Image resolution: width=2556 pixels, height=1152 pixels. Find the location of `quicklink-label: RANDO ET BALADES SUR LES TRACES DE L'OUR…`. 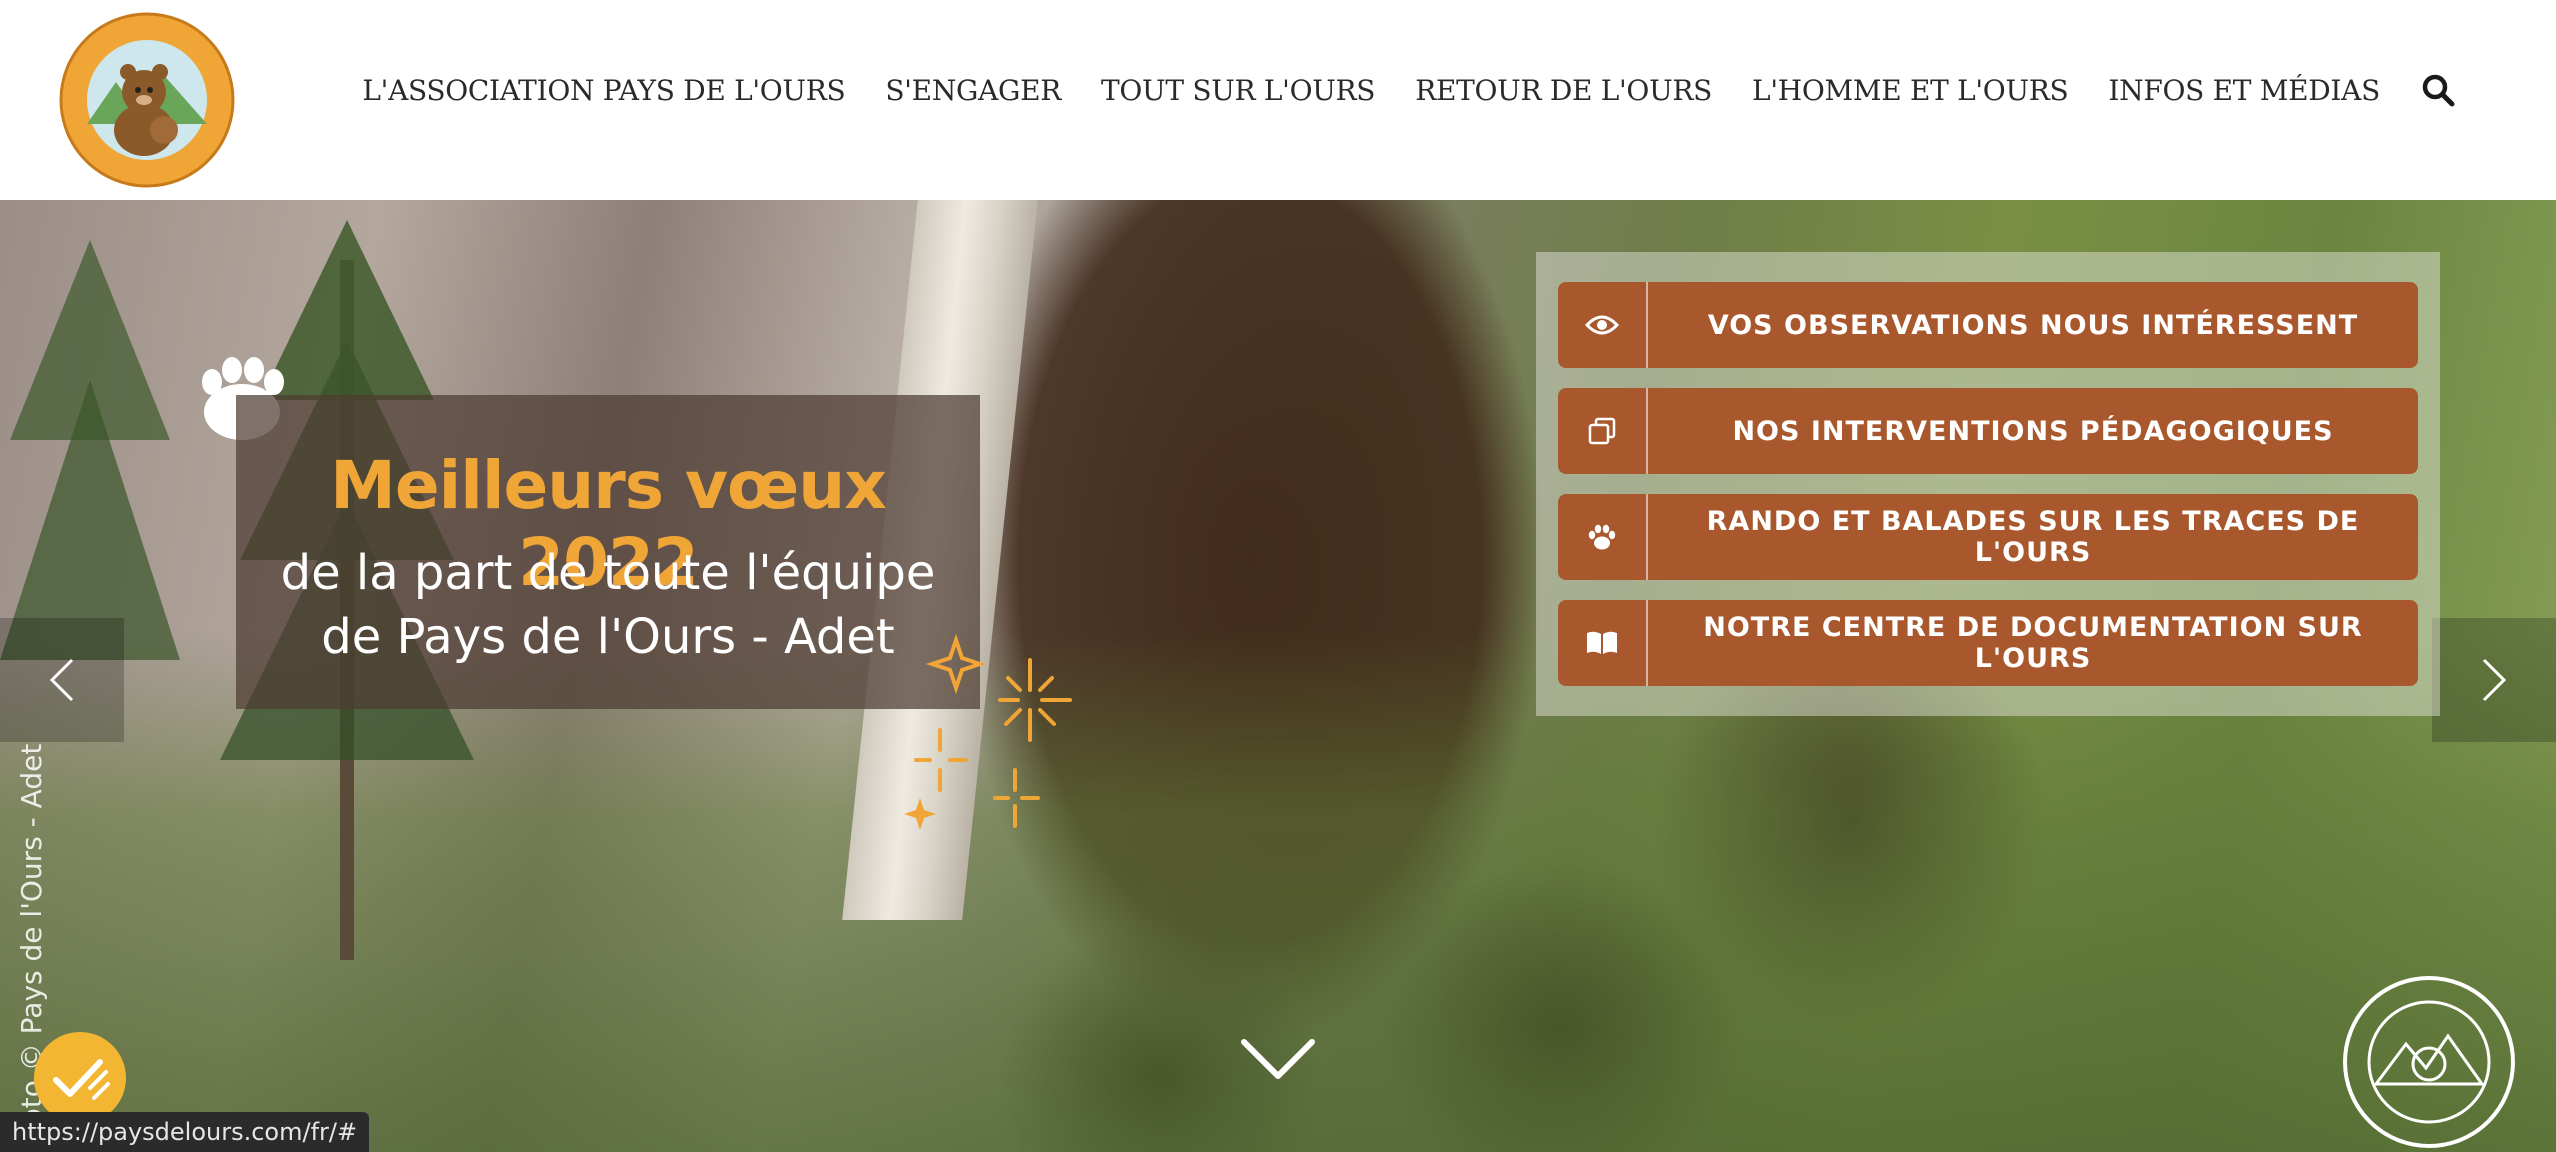

quicklink-label: RANDO ET BALADES SUR LES TRACES DE L'OUR… is located at coordinates (2033, 537).